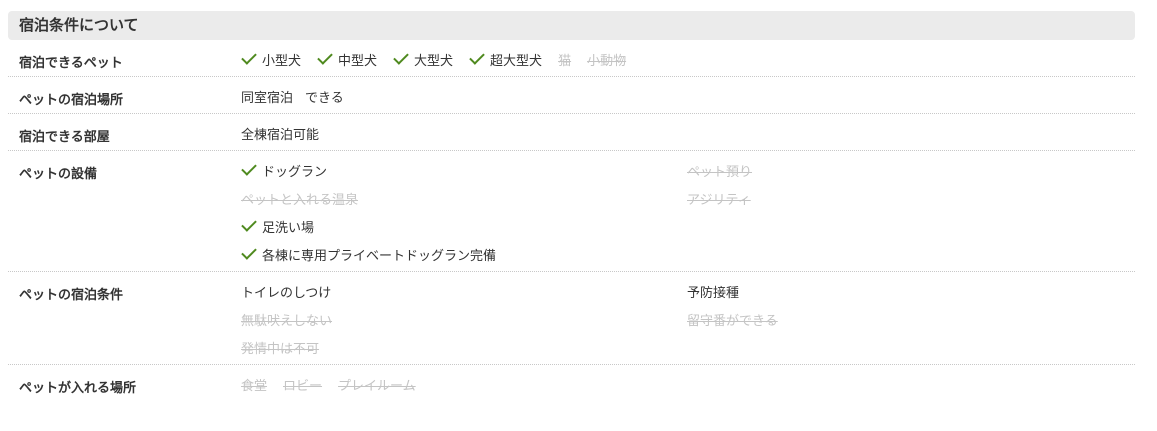 The image size is (1157, 431). What do you see at coordinates (324, 98) in the screenshot?
I see `lodging-place-sub: できる` at bounding box center [324, 98].